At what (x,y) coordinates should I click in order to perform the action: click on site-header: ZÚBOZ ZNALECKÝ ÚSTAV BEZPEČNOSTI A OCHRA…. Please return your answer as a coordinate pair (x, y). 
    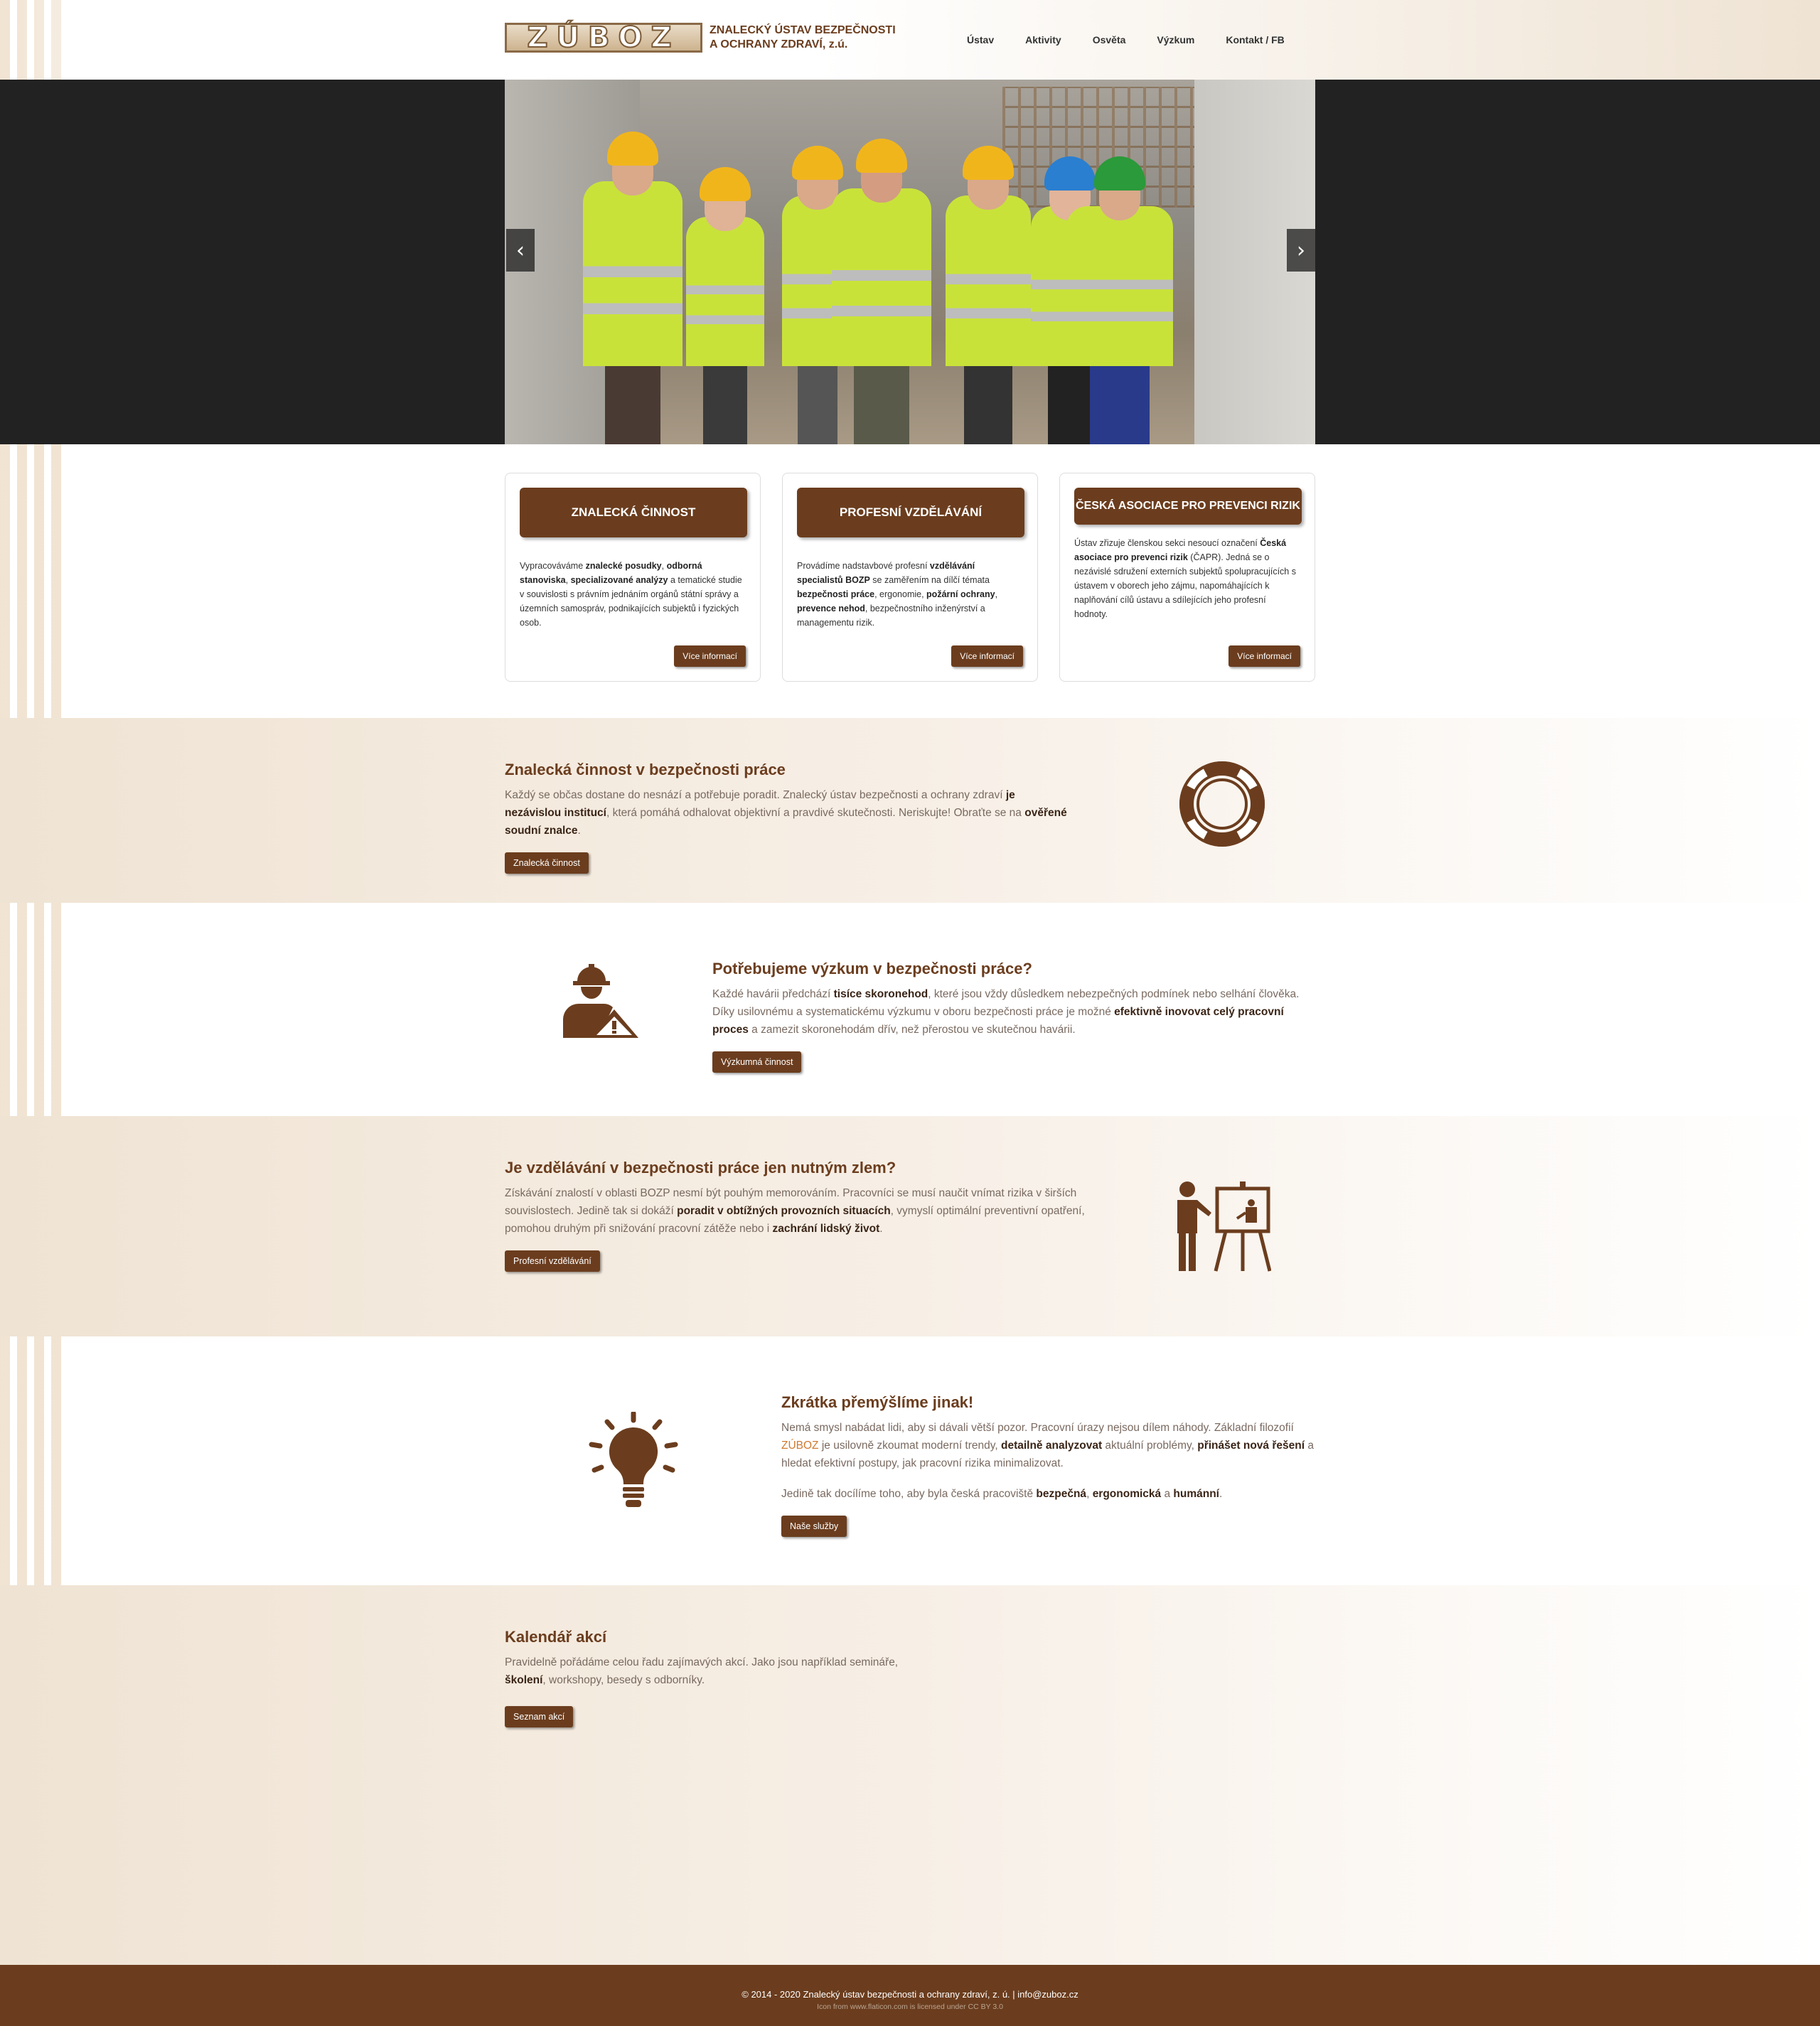
    Looking at the image, I should click on (910, 40).